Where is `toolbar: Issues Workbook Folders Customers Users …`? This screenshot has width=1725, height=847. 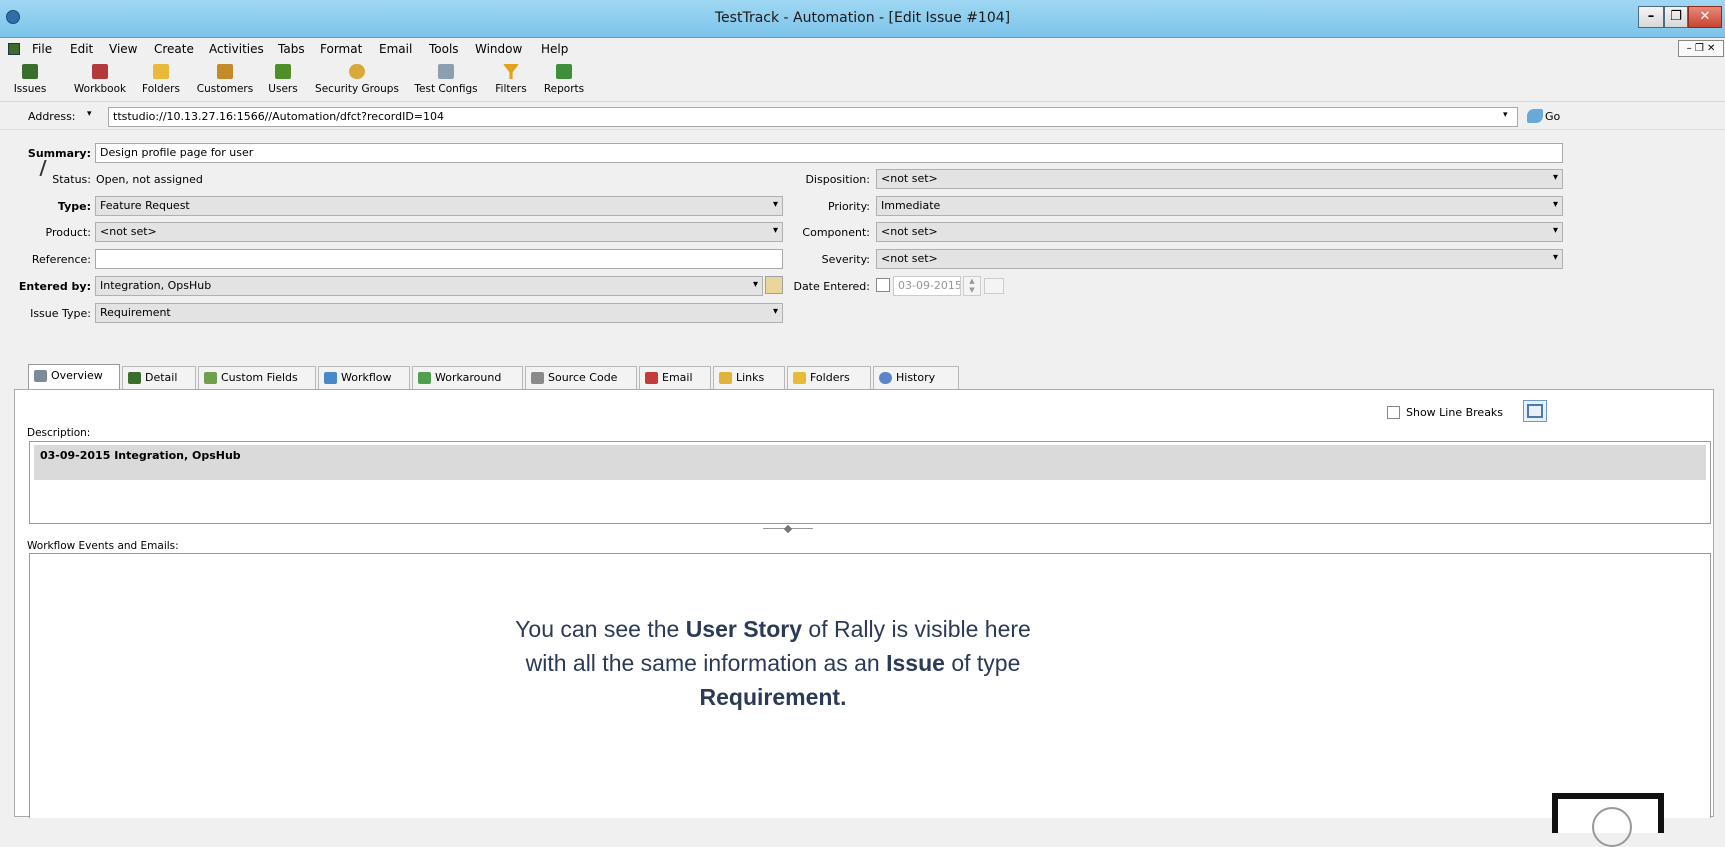 toolbar: Issues Workbook Folders Customers Users … is located at coordinates (862, 81).